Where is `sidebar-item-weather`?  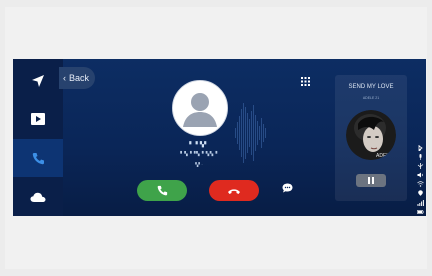
sidebar-item-weather is located at coordinates (38, 197).